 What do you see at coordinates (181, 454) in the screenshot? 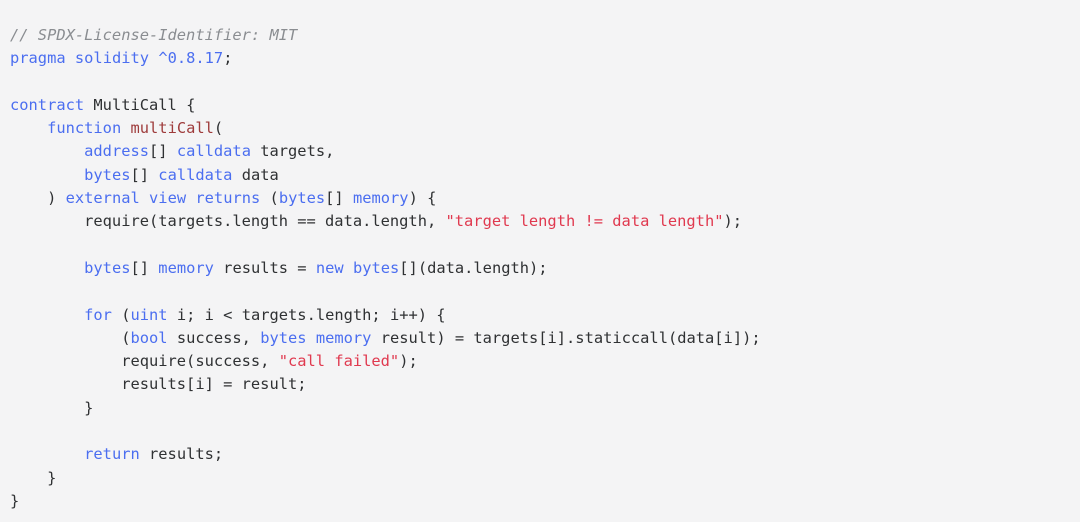
I see `code-token-plain: results;` at bounding box center [181, 454].